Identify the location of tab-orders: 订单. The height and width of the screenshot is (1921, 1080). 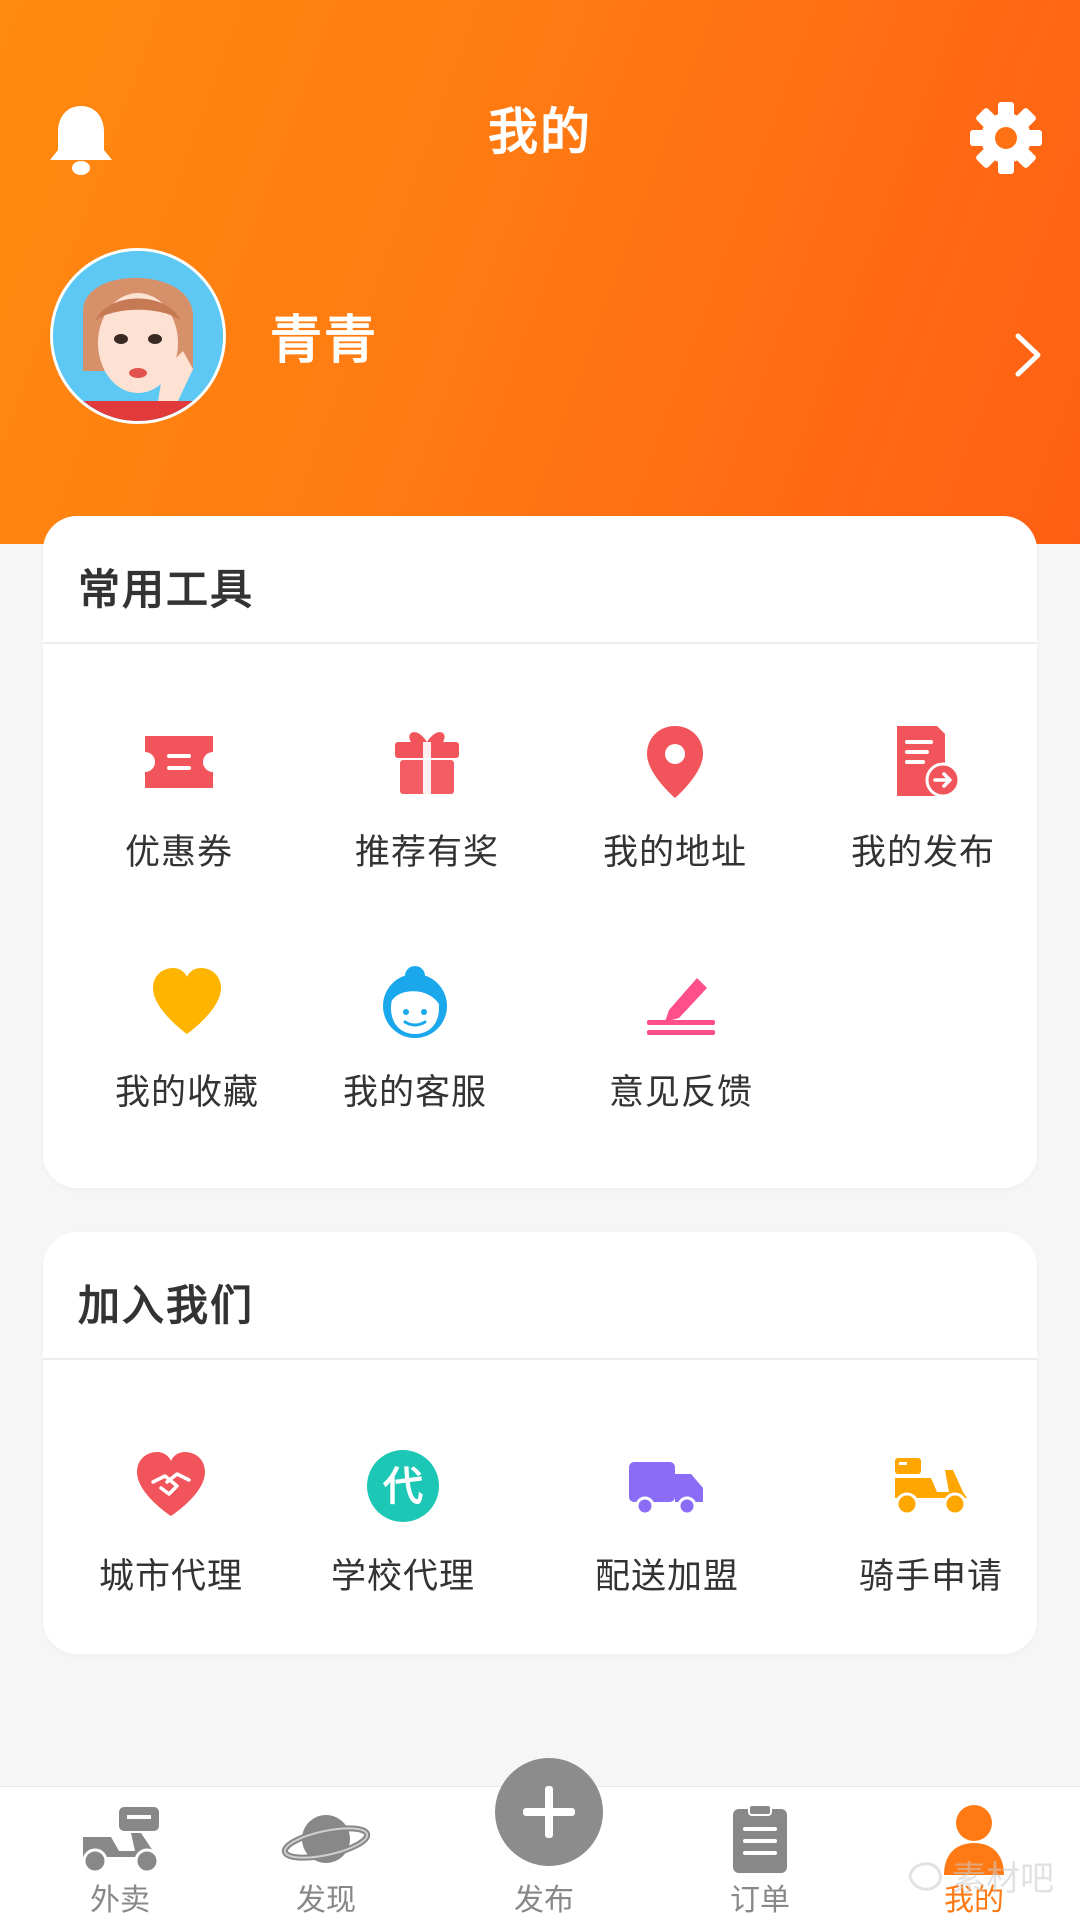
(760, 1854).